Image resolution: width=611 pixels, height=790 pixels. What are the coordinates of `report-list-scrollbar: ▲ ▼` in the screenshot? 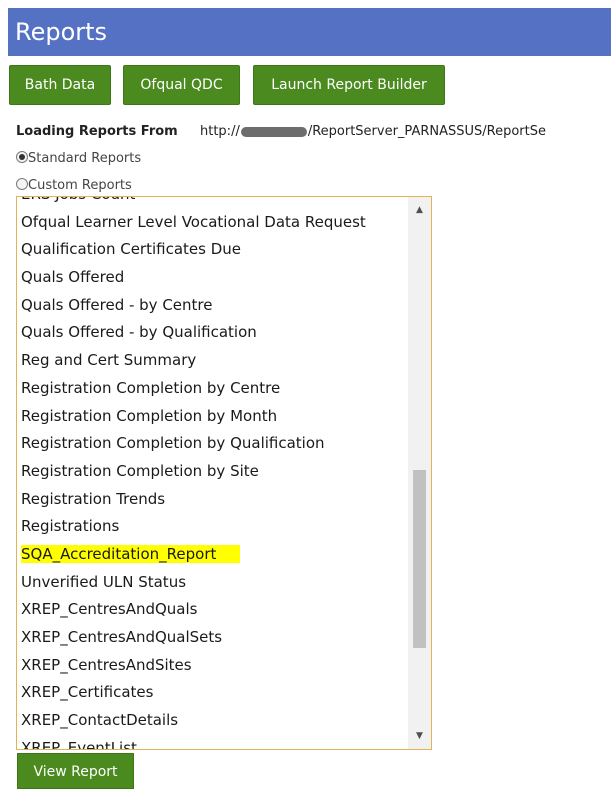 It's located at (419, 473).